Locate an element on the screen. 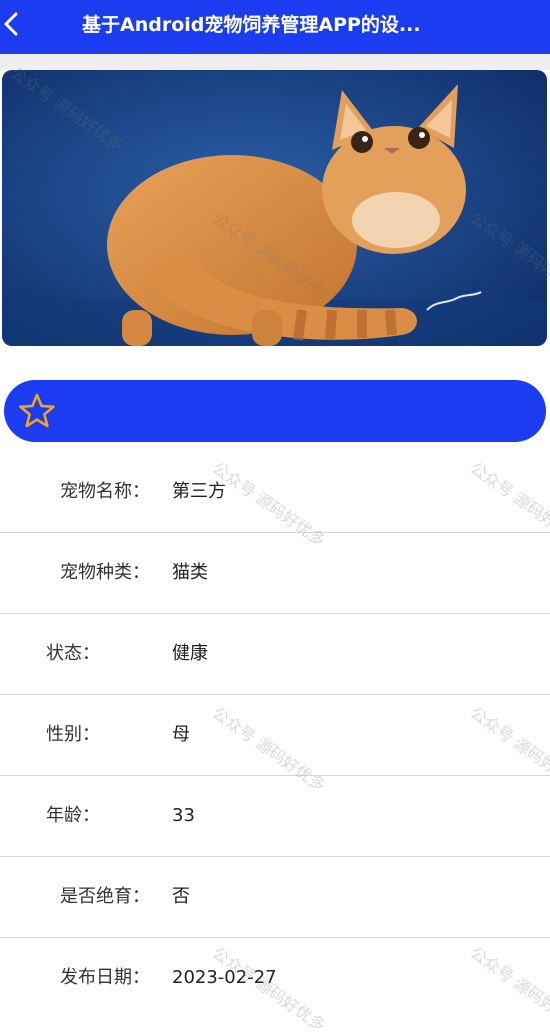  info-row-publish-date: 发布日期： 2023-02-27 is located at coordinates (275, 978).